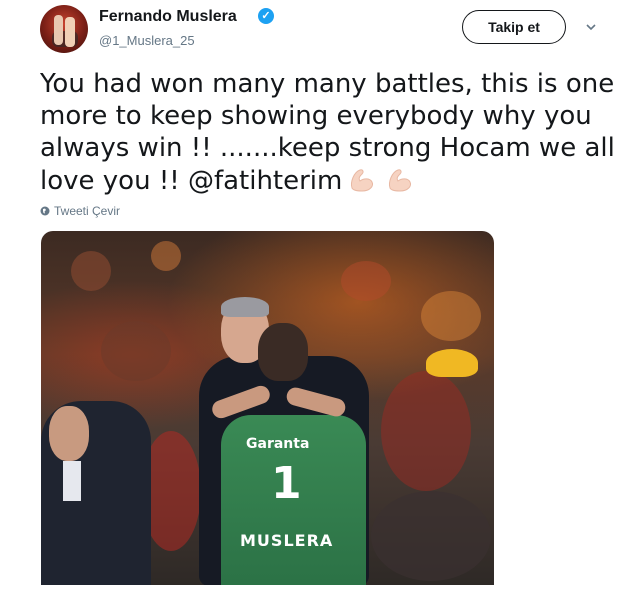  Describe the element at coordinates (265, 181) in the screenshot. I see `mention-link: @fatihterim` at that location.